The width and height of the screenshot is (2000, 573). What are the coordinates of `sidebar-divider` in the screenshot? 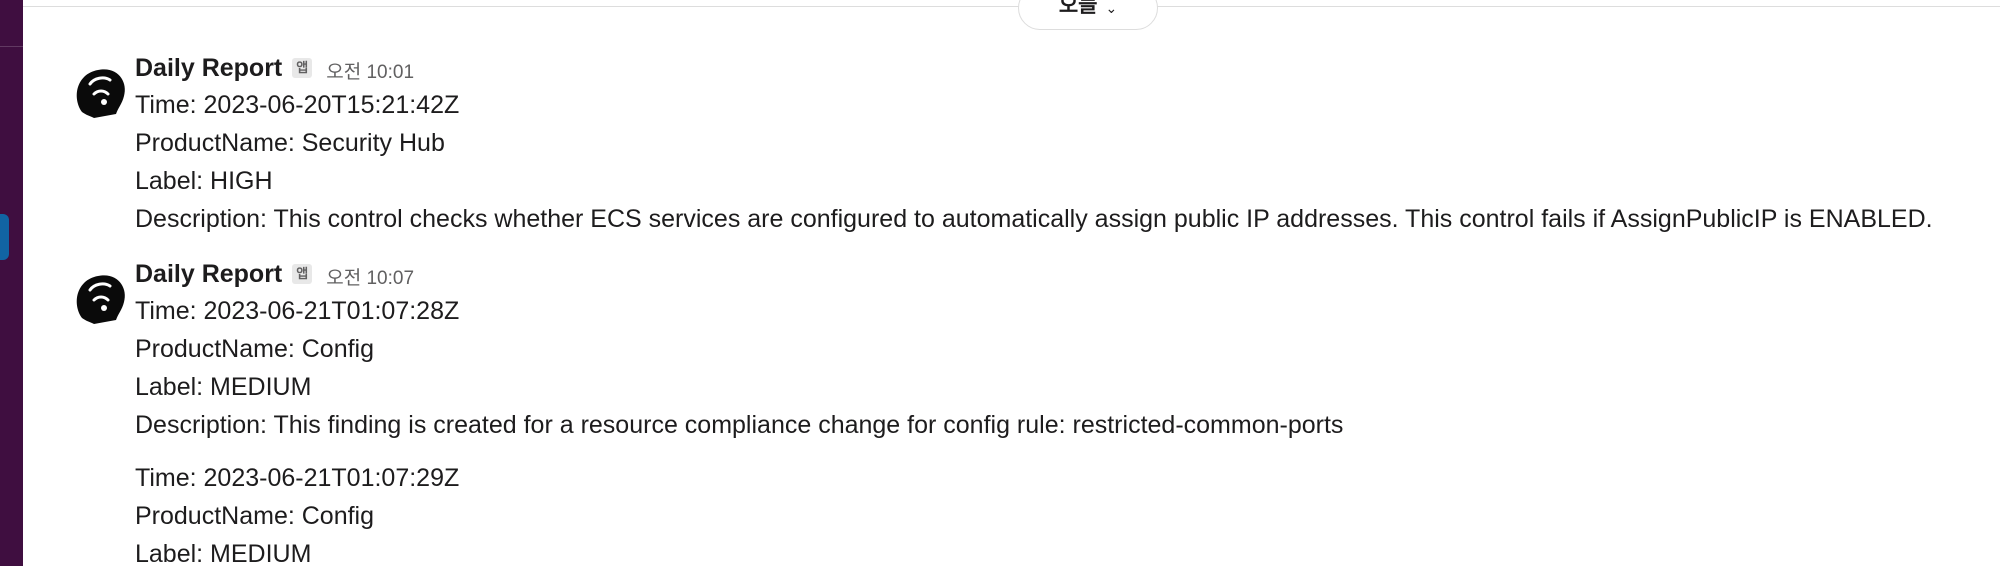 It's located at (11, 46).